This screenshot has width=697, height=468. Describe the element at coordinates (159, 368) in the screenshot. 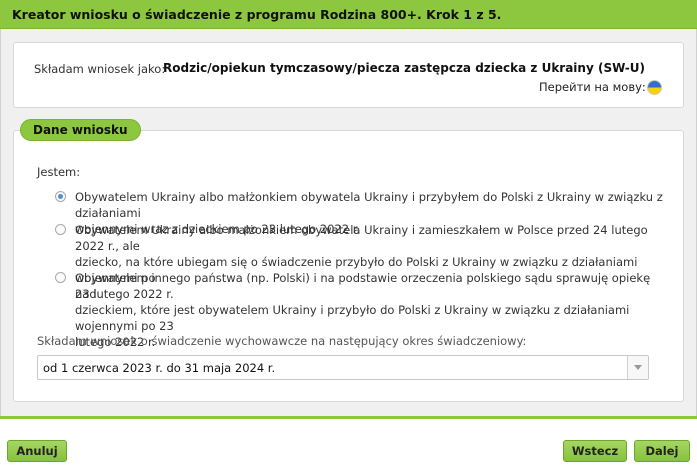

I see `benefit-period-value: od 1 czerwca 2023 r. do 31 maja 2024 r.` at that location.